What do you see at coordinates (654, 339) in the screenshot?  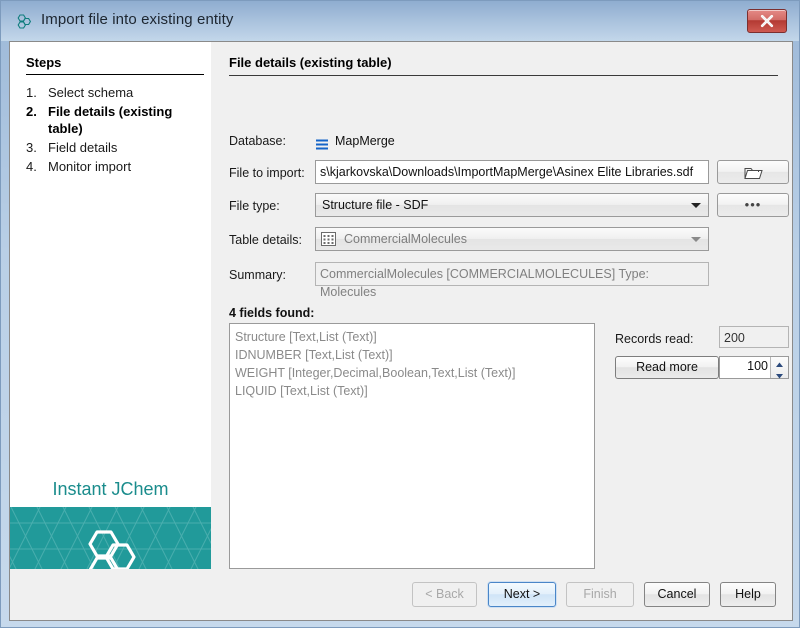 I see `records-read-label: Records read:` at bounding box center [654, 339].